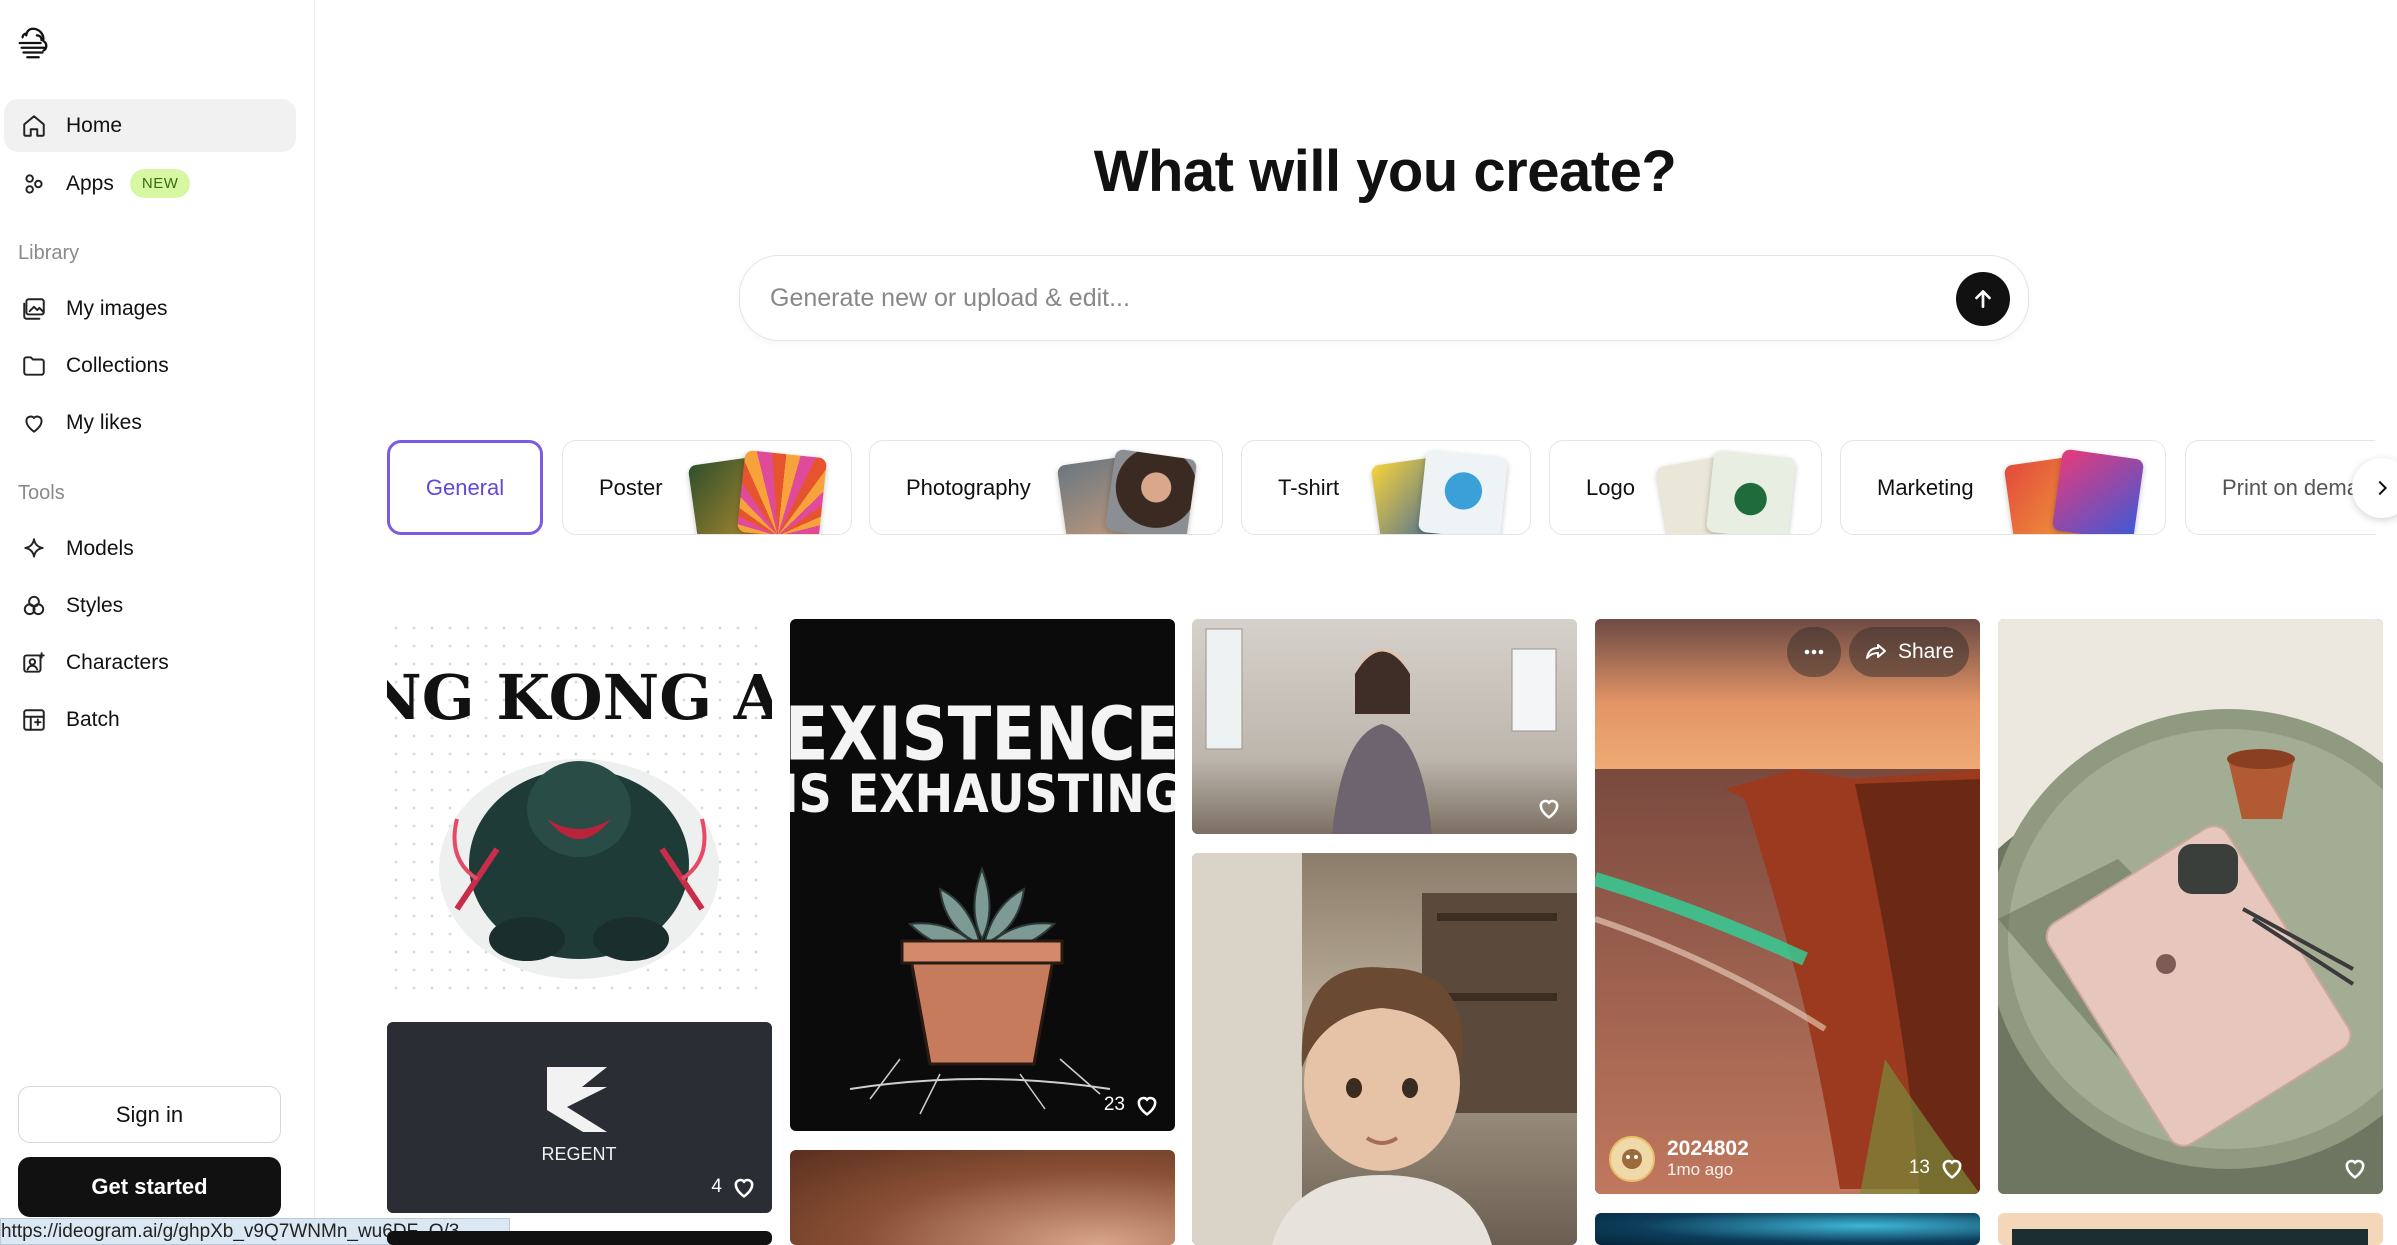 The width and height of the screenshot is (2397, 1245). I want to click on gallery-image-kingkong: KING KONG APE, so click(579, 811).